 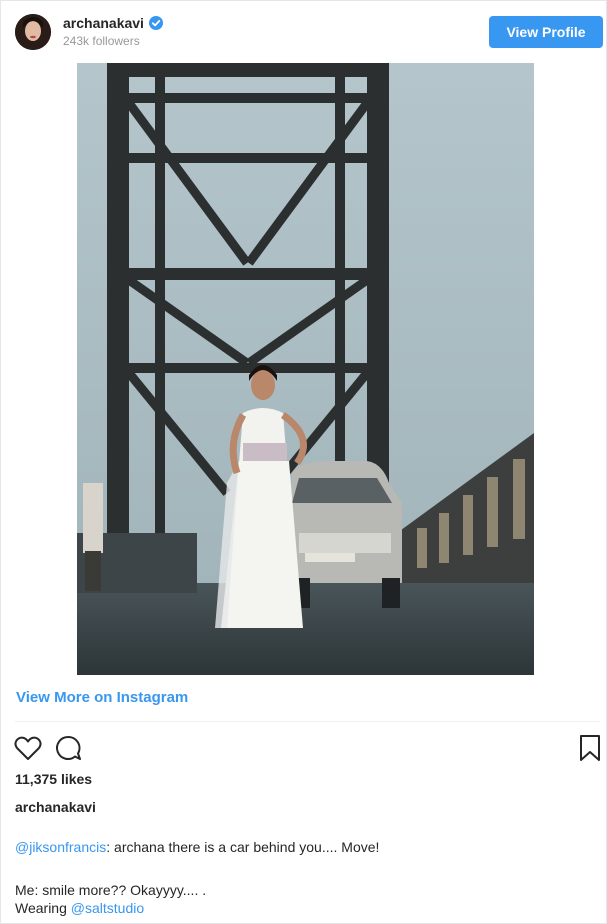 I want to click on caption-text: Wearing, so click(x=43, y=908).